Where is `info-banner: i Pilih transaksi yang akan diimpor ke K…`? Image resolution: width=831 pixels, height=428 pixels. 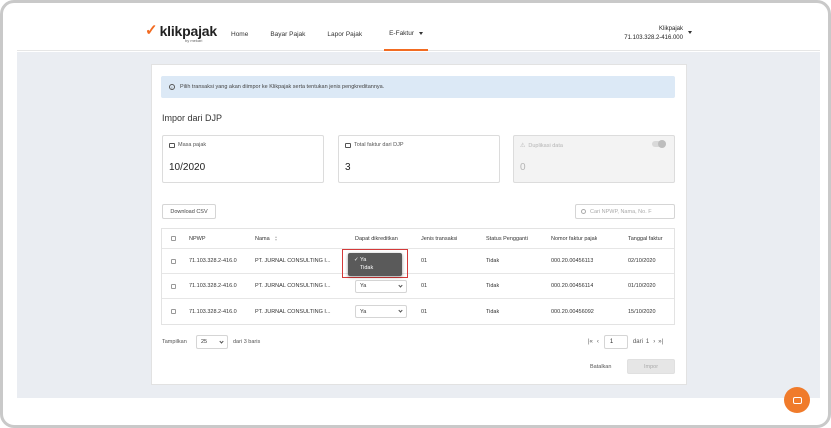
info-banner: i Pilih transaksi yang akan diimpor ke K… is located at coordinates (418, 87).